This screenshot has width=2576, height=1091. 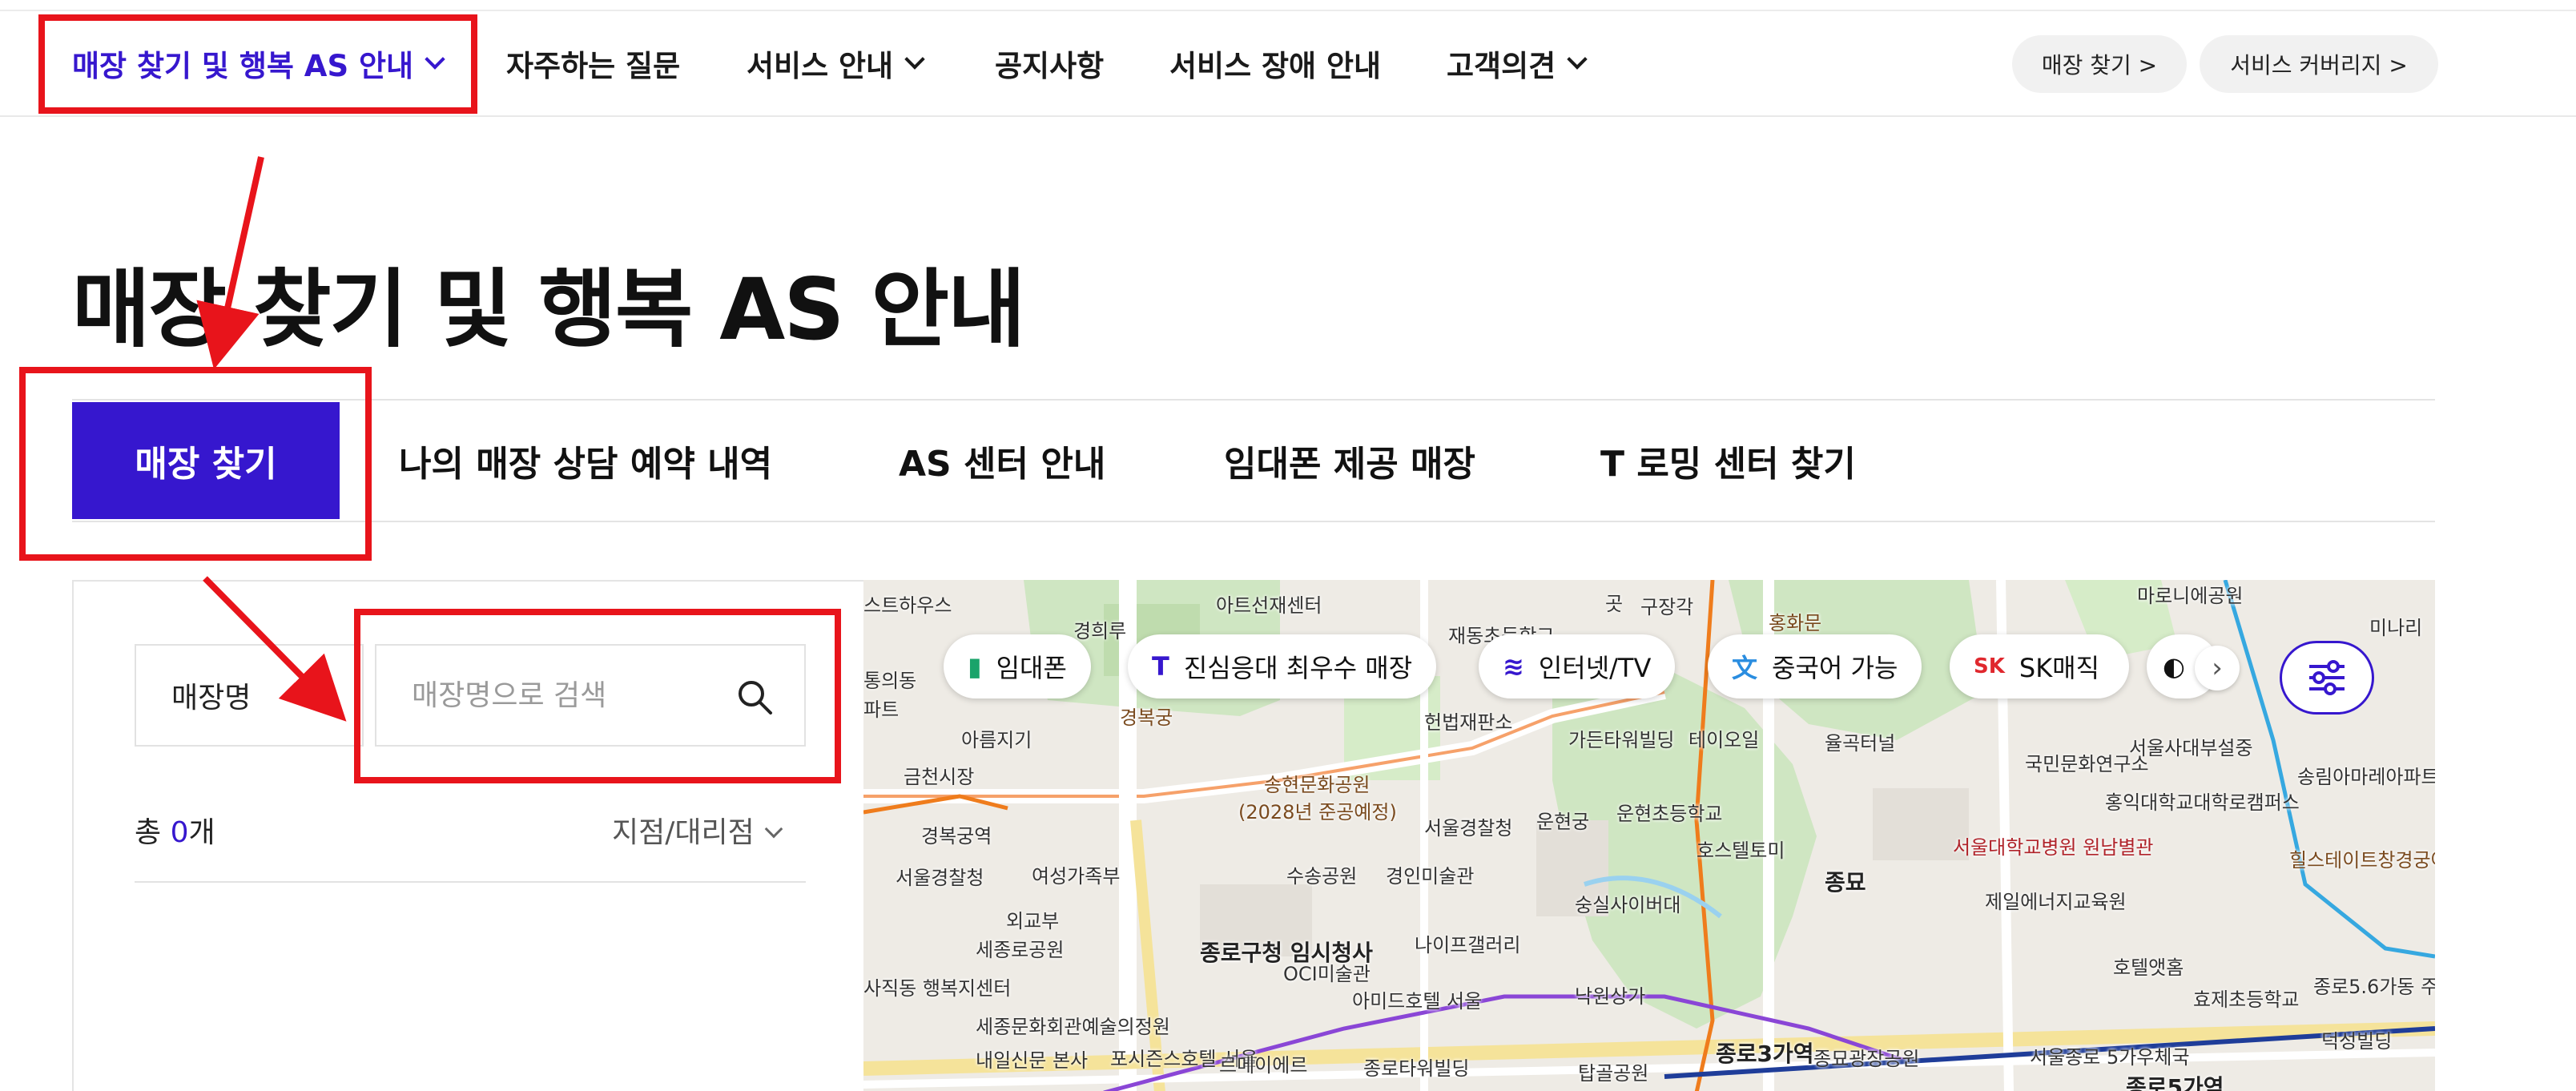 What do you see at coordinates (206, 460) in the screenshot?
I see `tab-store-finder: 매장 찾기` at bounding box center [206, 460].